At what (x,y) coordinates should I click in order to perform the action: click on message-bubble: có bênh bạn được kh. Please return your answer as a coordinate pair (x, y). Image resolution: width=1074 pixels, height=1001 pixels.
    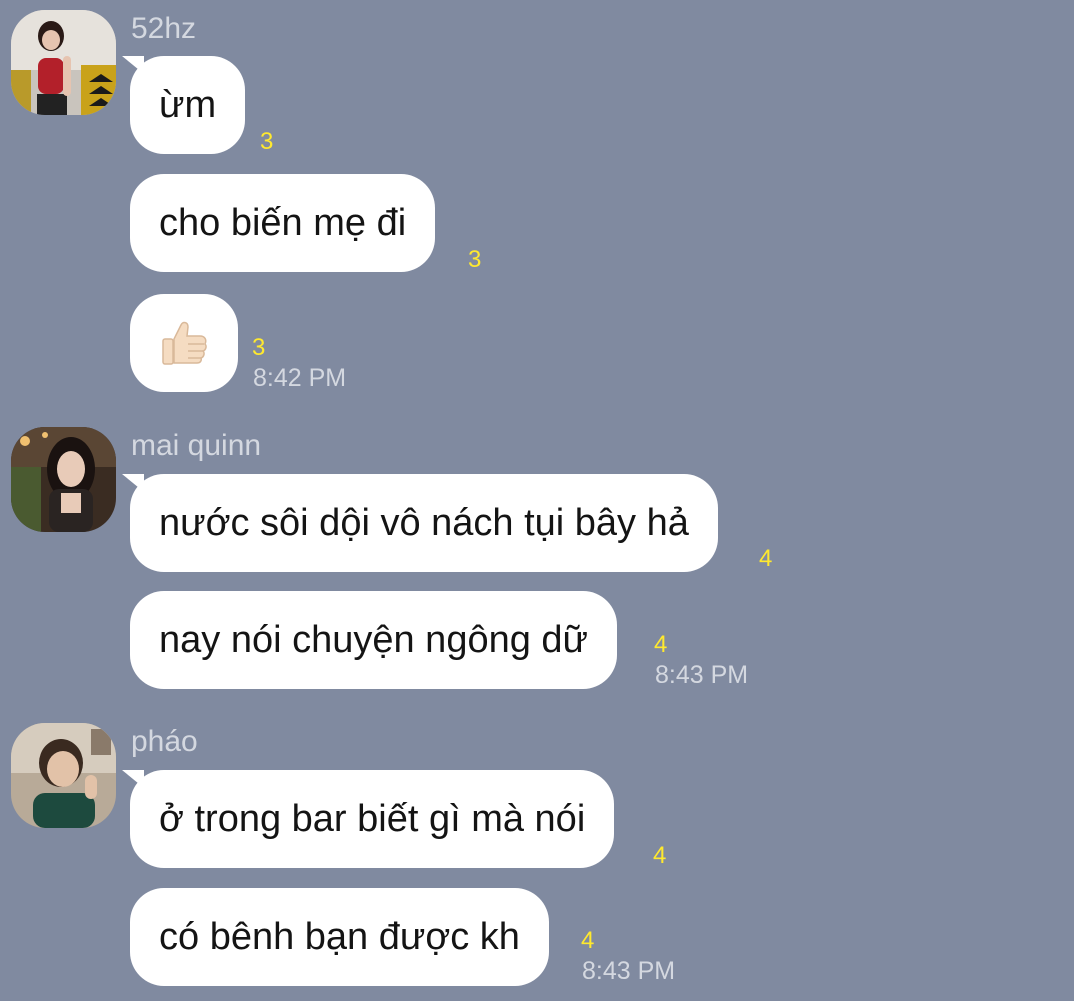
    Looking at the image, I should click on (339, 937).